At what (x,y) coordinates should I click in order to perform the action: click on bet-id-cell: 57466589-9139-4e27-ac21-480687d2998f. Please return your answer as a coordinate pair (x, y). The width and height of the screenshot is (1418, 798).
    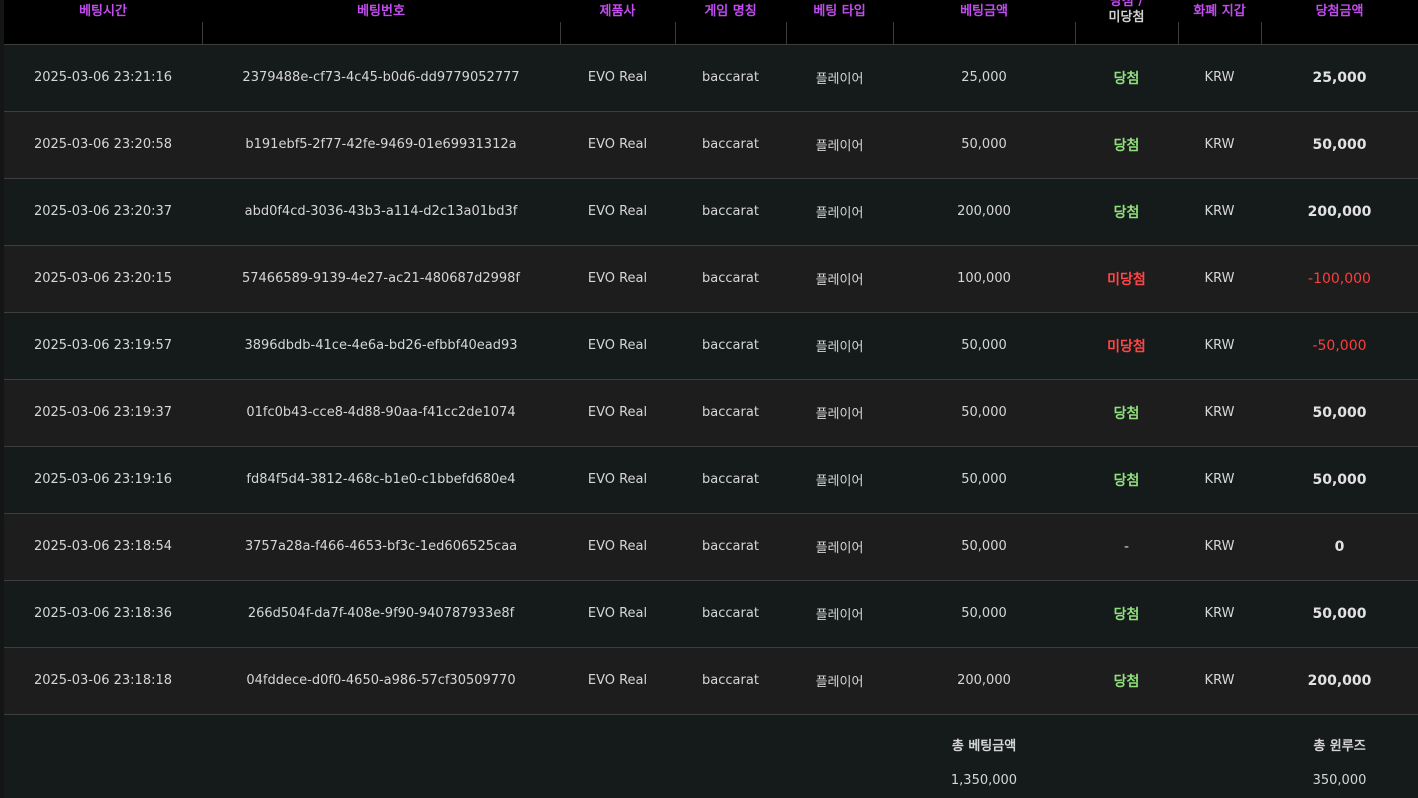
    Looking at the image, I should click on (381, 278).